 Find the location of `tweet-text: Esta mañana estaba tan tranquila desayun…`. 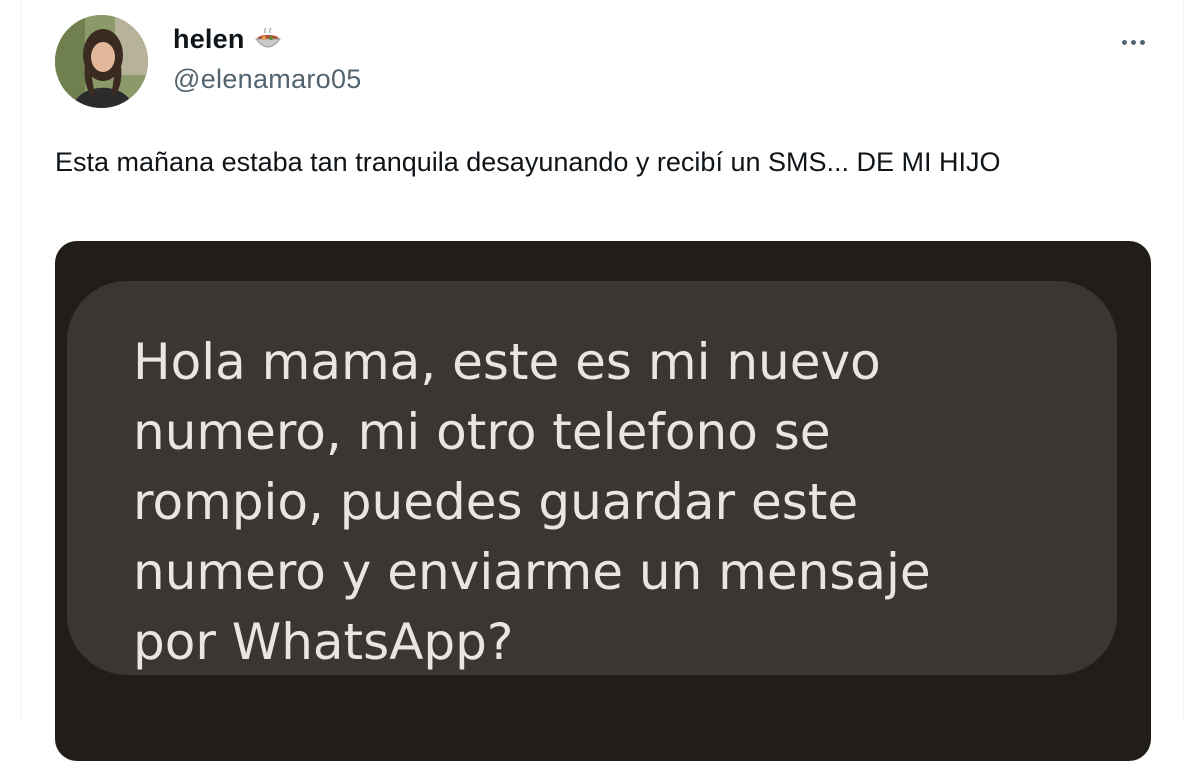

tweet-text: Esta mañana estaba tan tranquila desayun… is located at coordinates (528, 162).